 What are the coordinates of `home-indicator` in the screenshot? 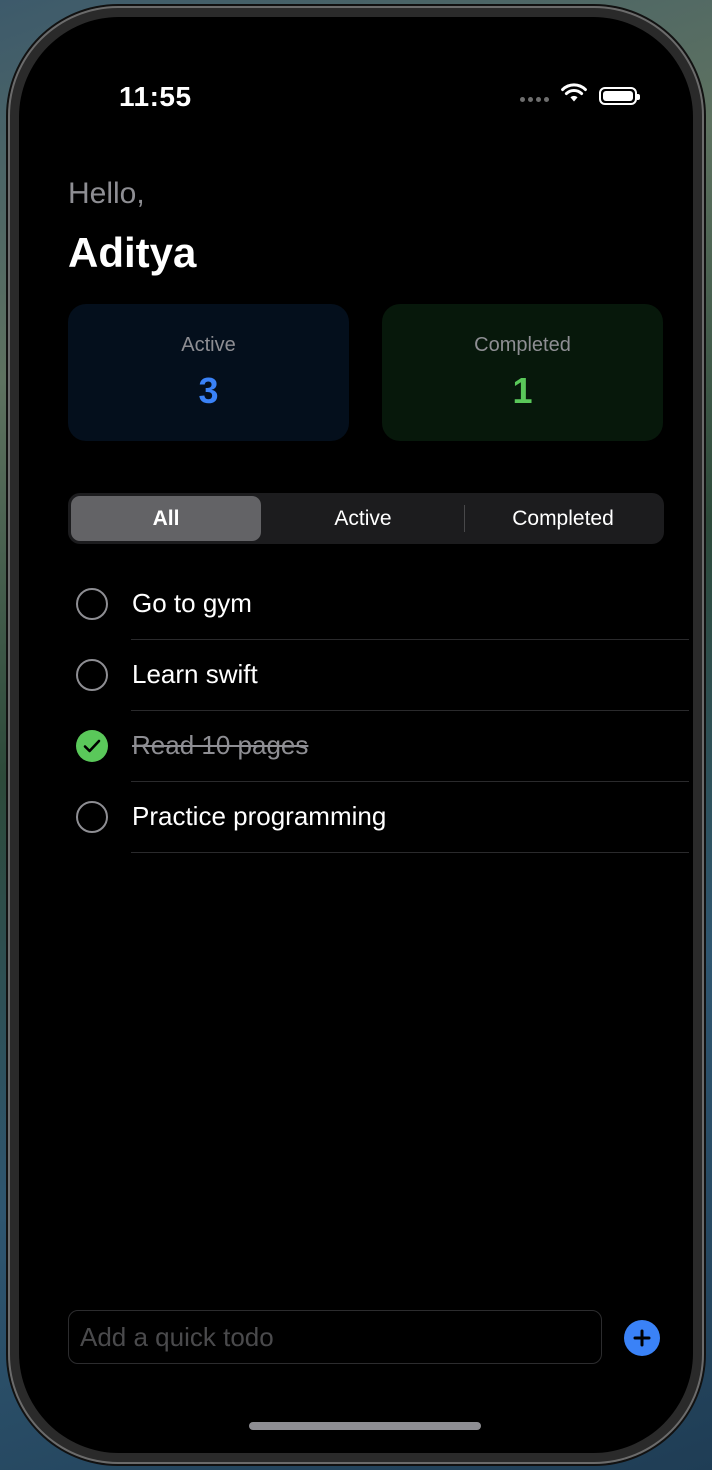 It's located at (365, 1426).